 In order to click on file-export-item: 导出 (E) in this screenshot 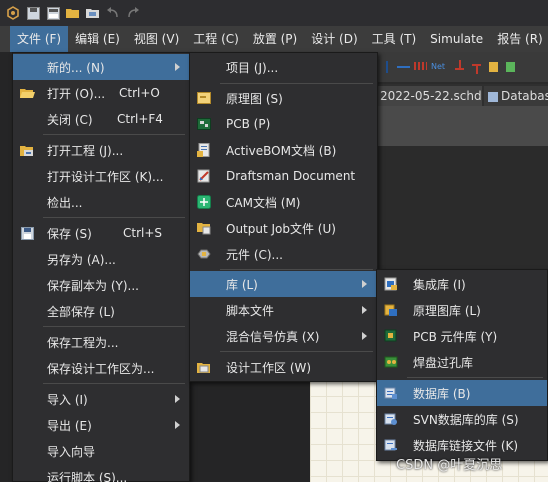, I will do `click(101, 425)`.